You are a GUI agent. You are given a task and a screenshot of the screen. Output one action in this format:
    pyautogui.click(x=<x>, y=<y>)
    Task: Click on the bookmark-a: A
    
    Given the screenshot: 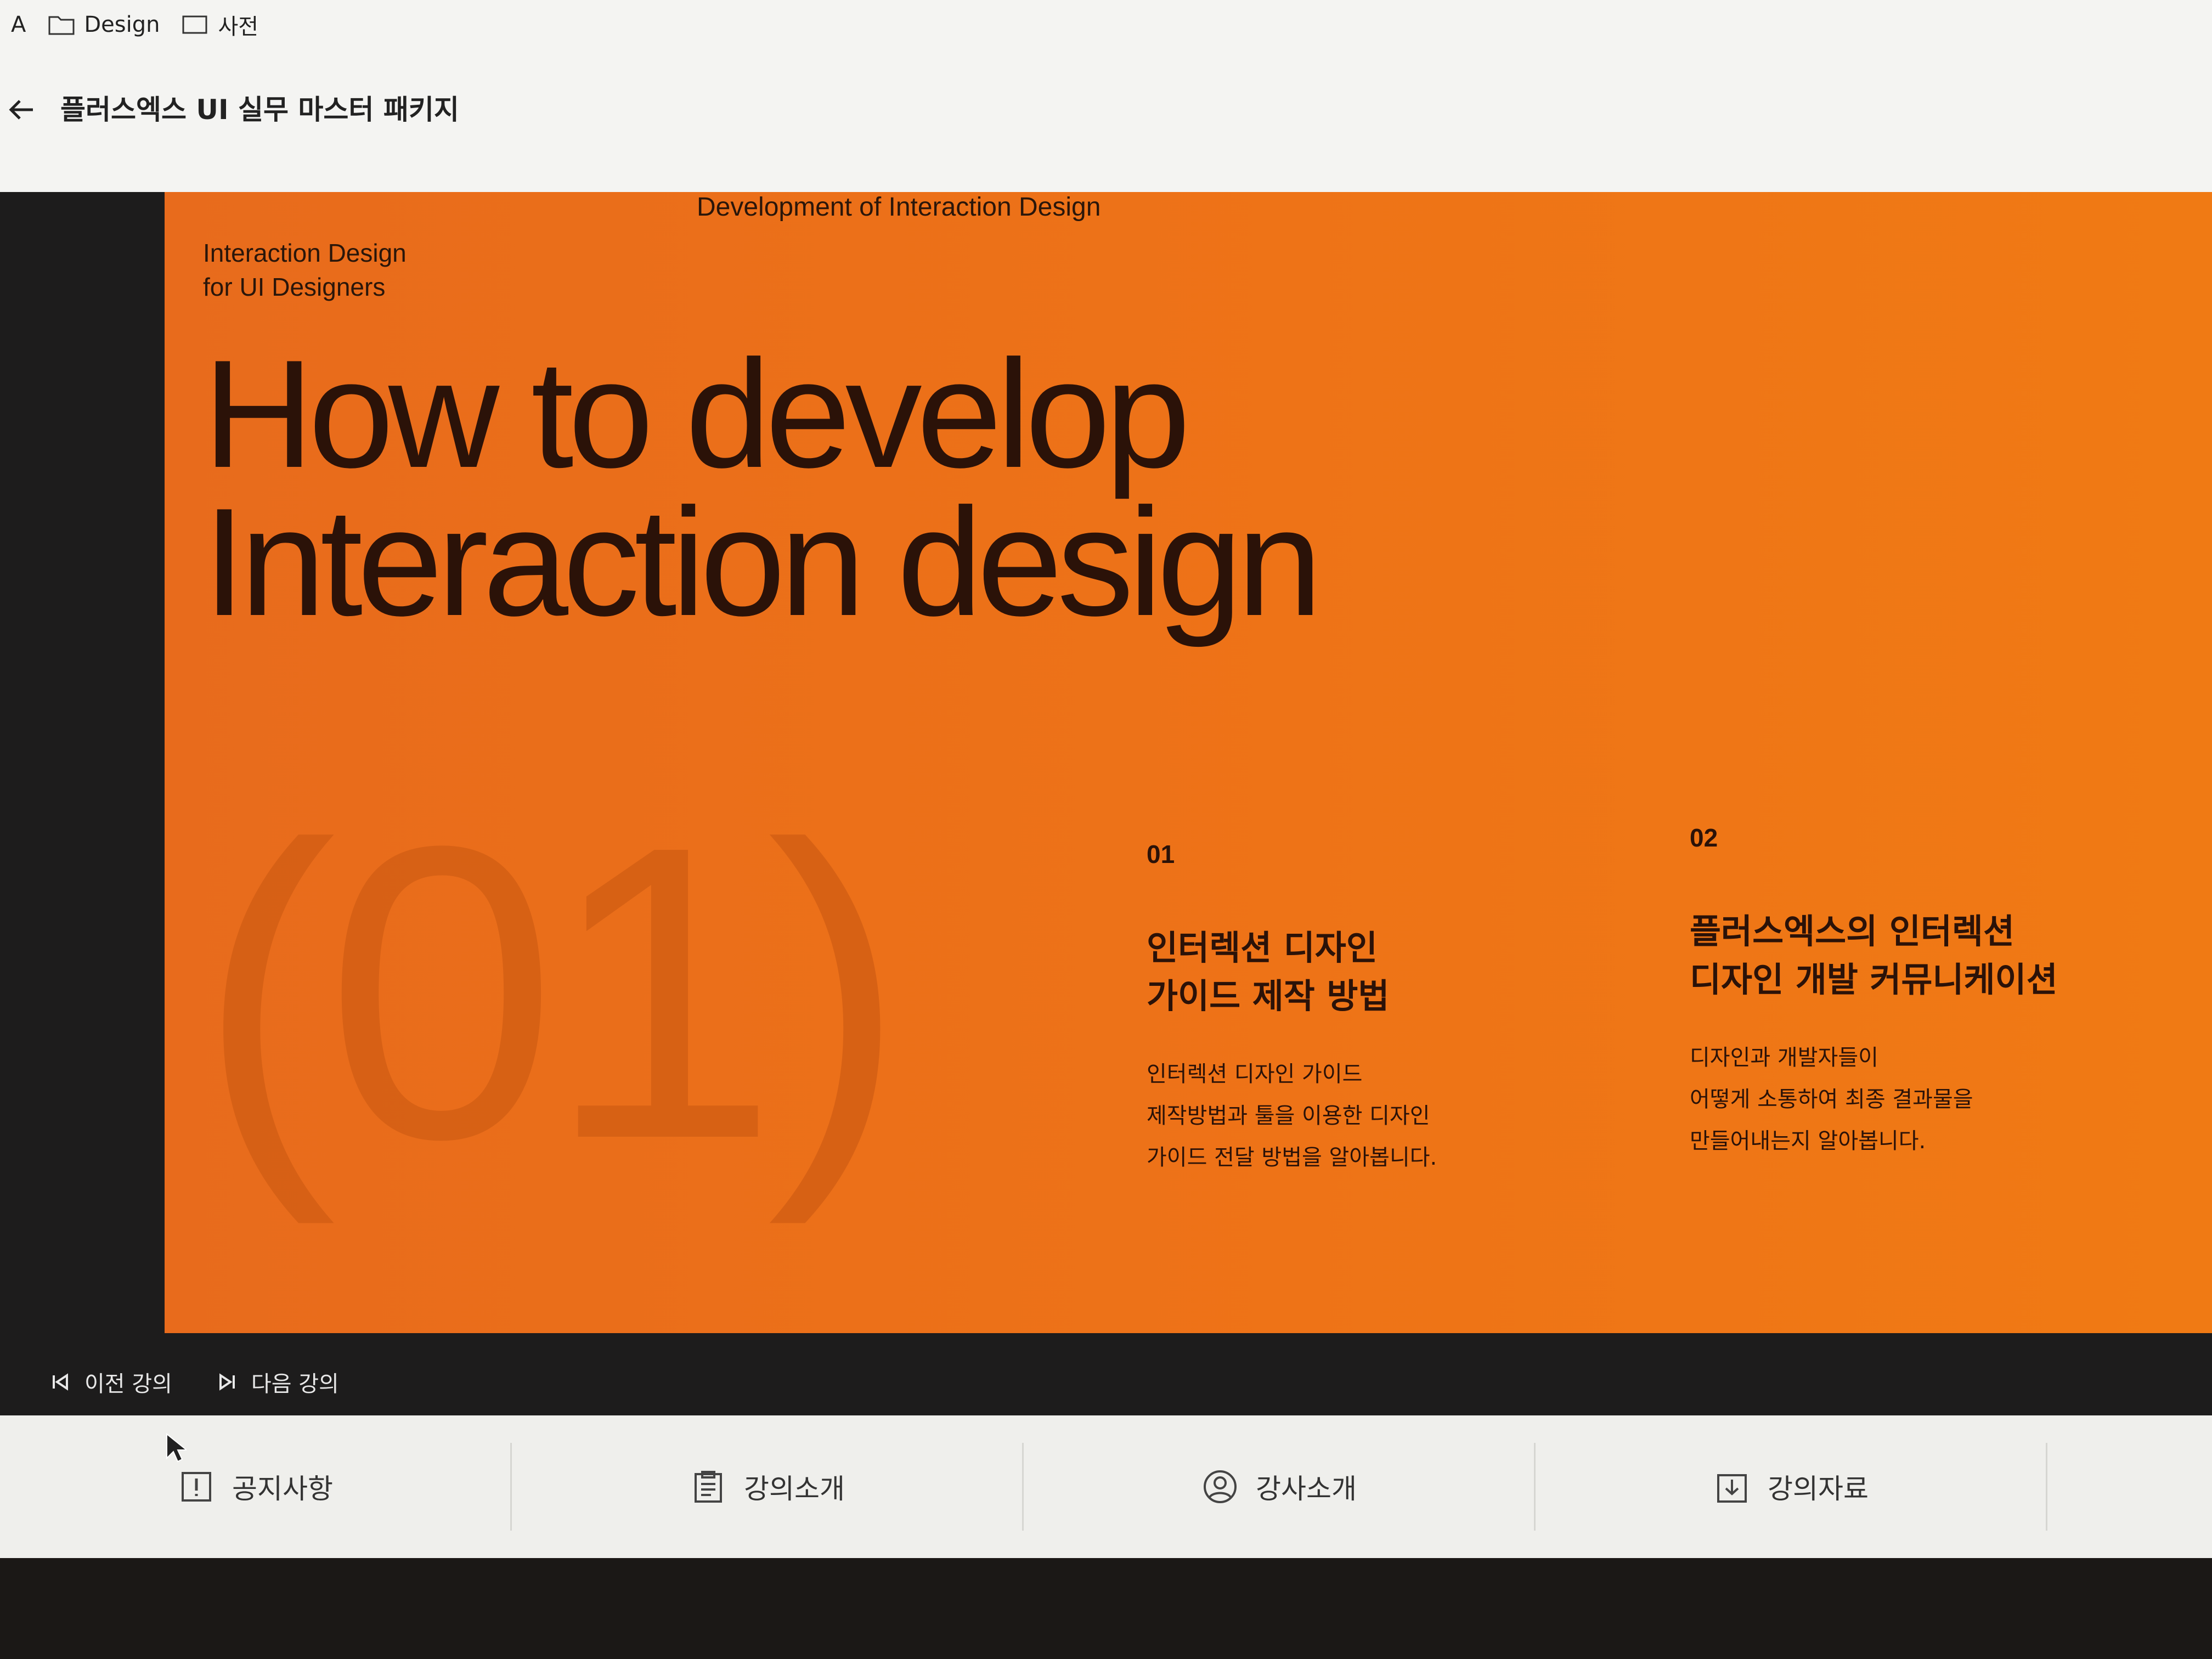 What is the action you would take?
    pyautogui.click(x=19, y=24)
    